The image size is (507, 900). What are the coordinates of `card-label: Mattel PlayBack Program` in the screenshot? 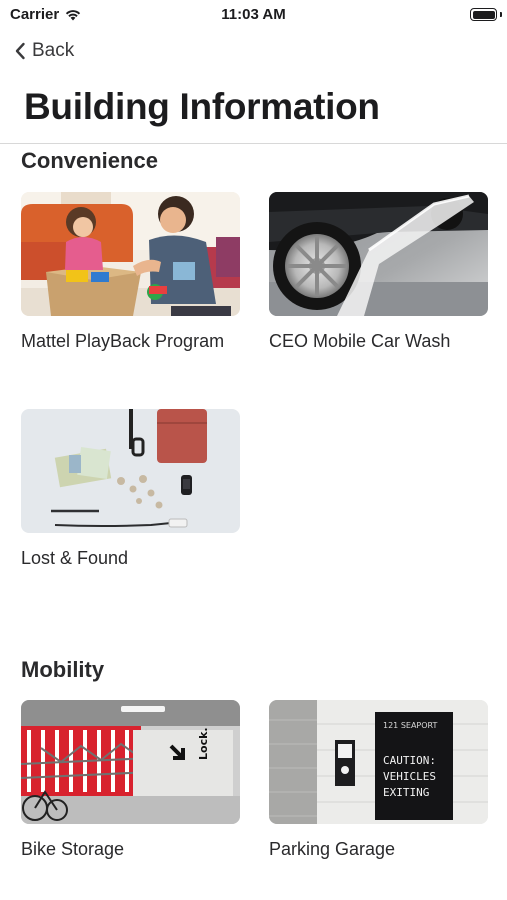 It's located at (123, 341).